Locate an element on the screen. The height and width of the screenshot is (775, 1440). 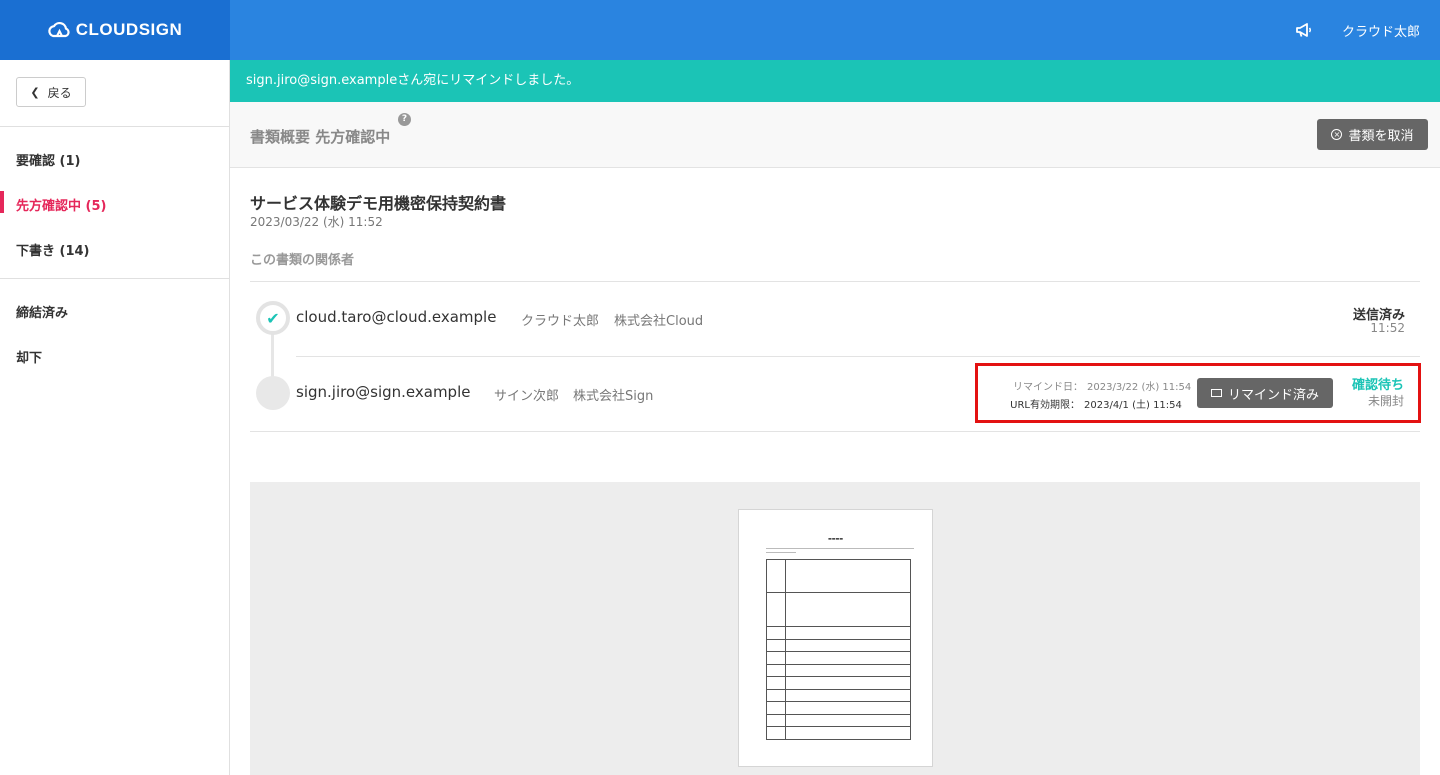
sidebar-item-drafts: 下書き (14) is located at coordinates (53, 249).